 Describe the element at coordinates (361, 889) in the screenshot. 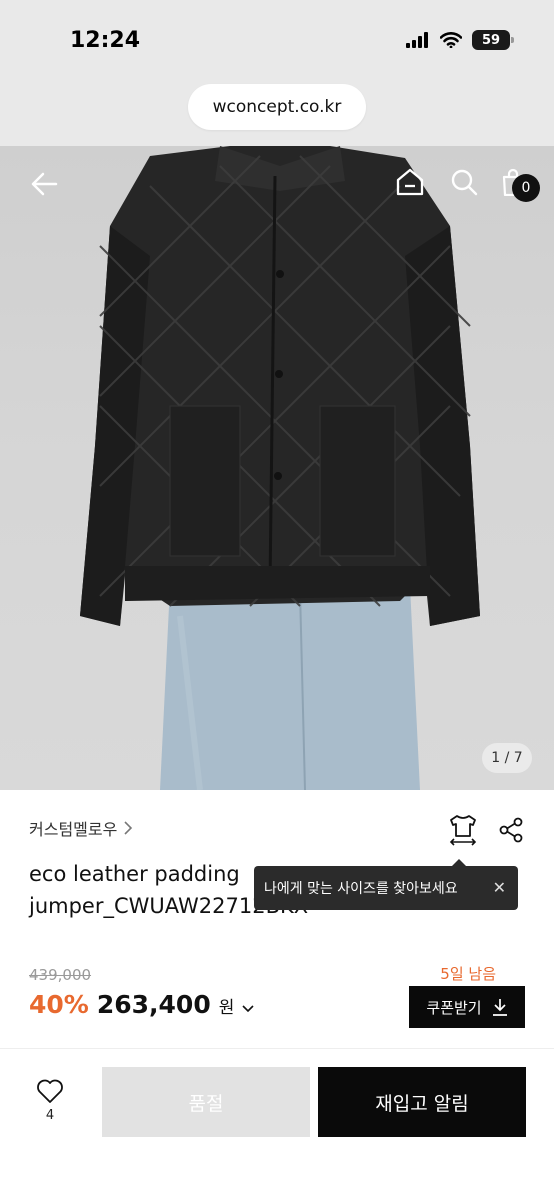

I see `tooltip-text: 나에게 맞는 사이즈를 찾아보세요` at that location.